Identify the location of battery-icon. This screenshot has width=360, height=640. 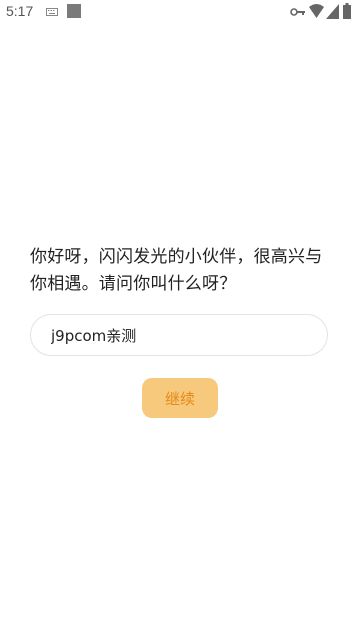
(347, 11).